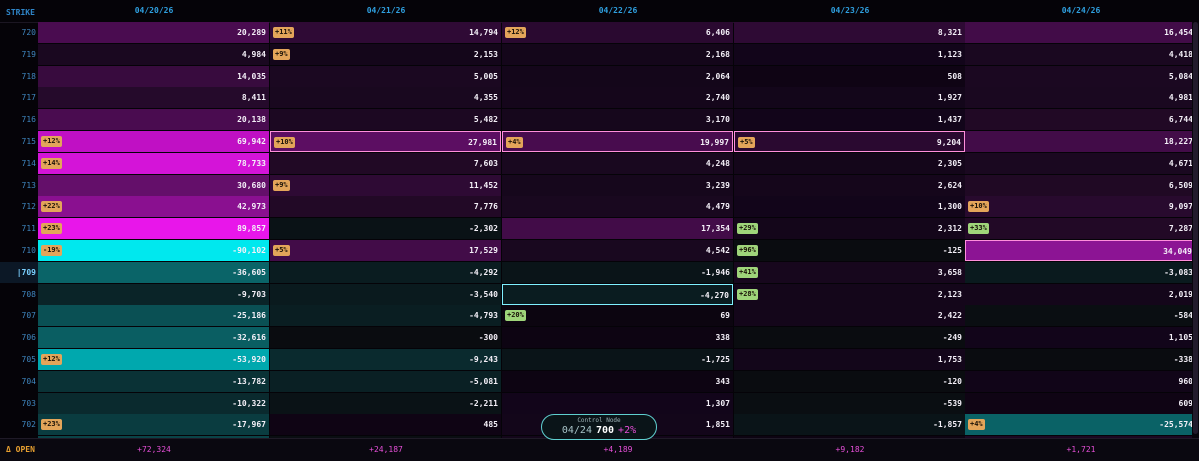 The height and width of the screenshot is (461, 1199). I want to click on exposure-cell: +33% 7,287, so click(1080, 229).